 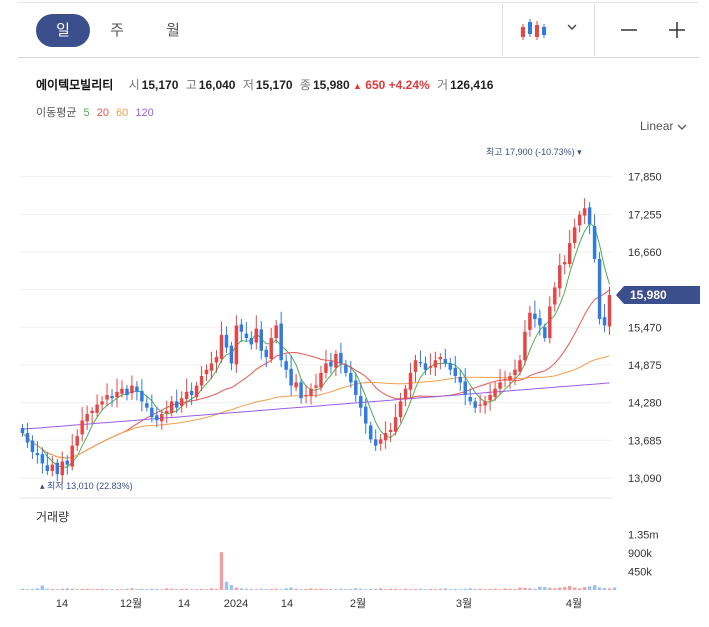 What do you see at coordinates (645, 178) in the screenshot?
I see `price-tick-label: 17,850` at bounding box center [645, 178].